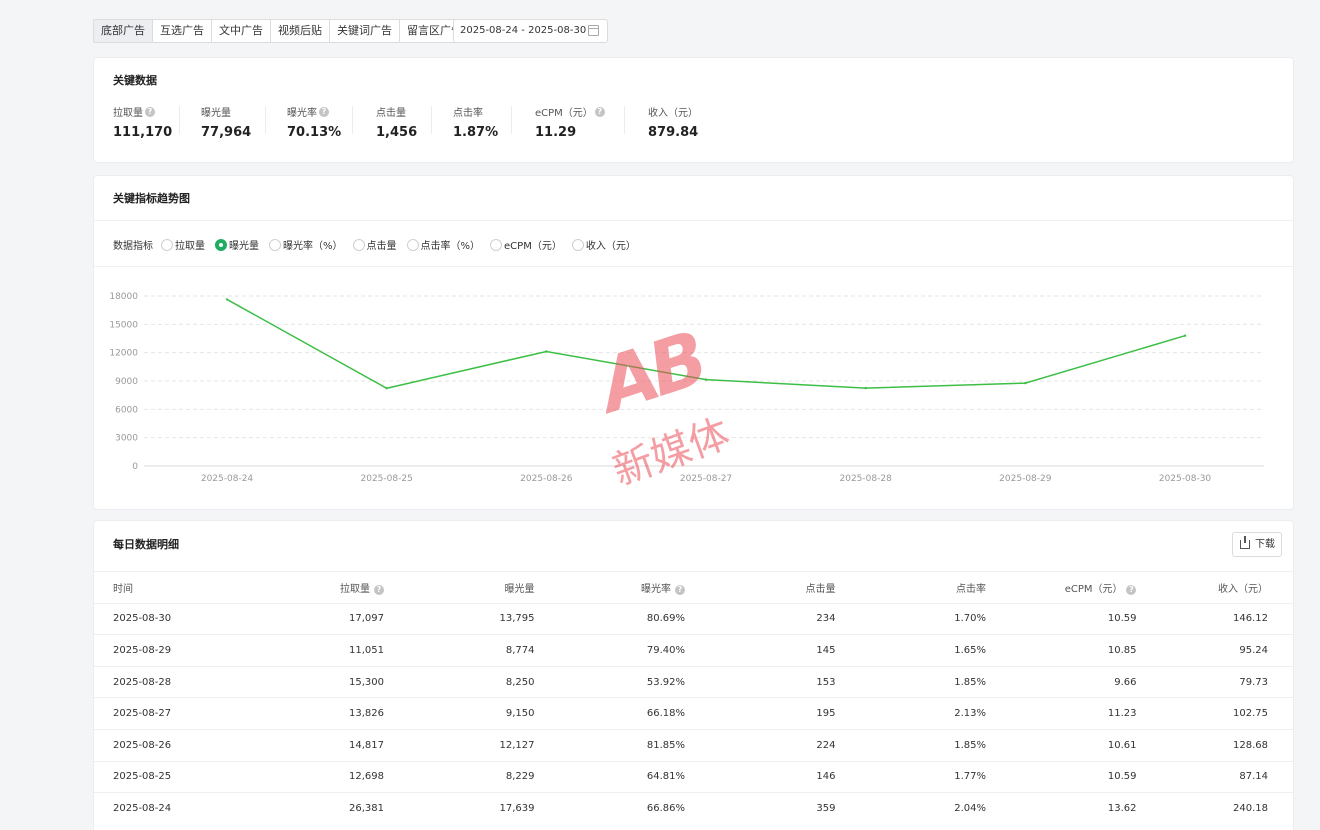  What do you see at coordinates (1067, 745) in the screenshot?
I see `table-cell: 10.61` at bounding box center [1067, 745].